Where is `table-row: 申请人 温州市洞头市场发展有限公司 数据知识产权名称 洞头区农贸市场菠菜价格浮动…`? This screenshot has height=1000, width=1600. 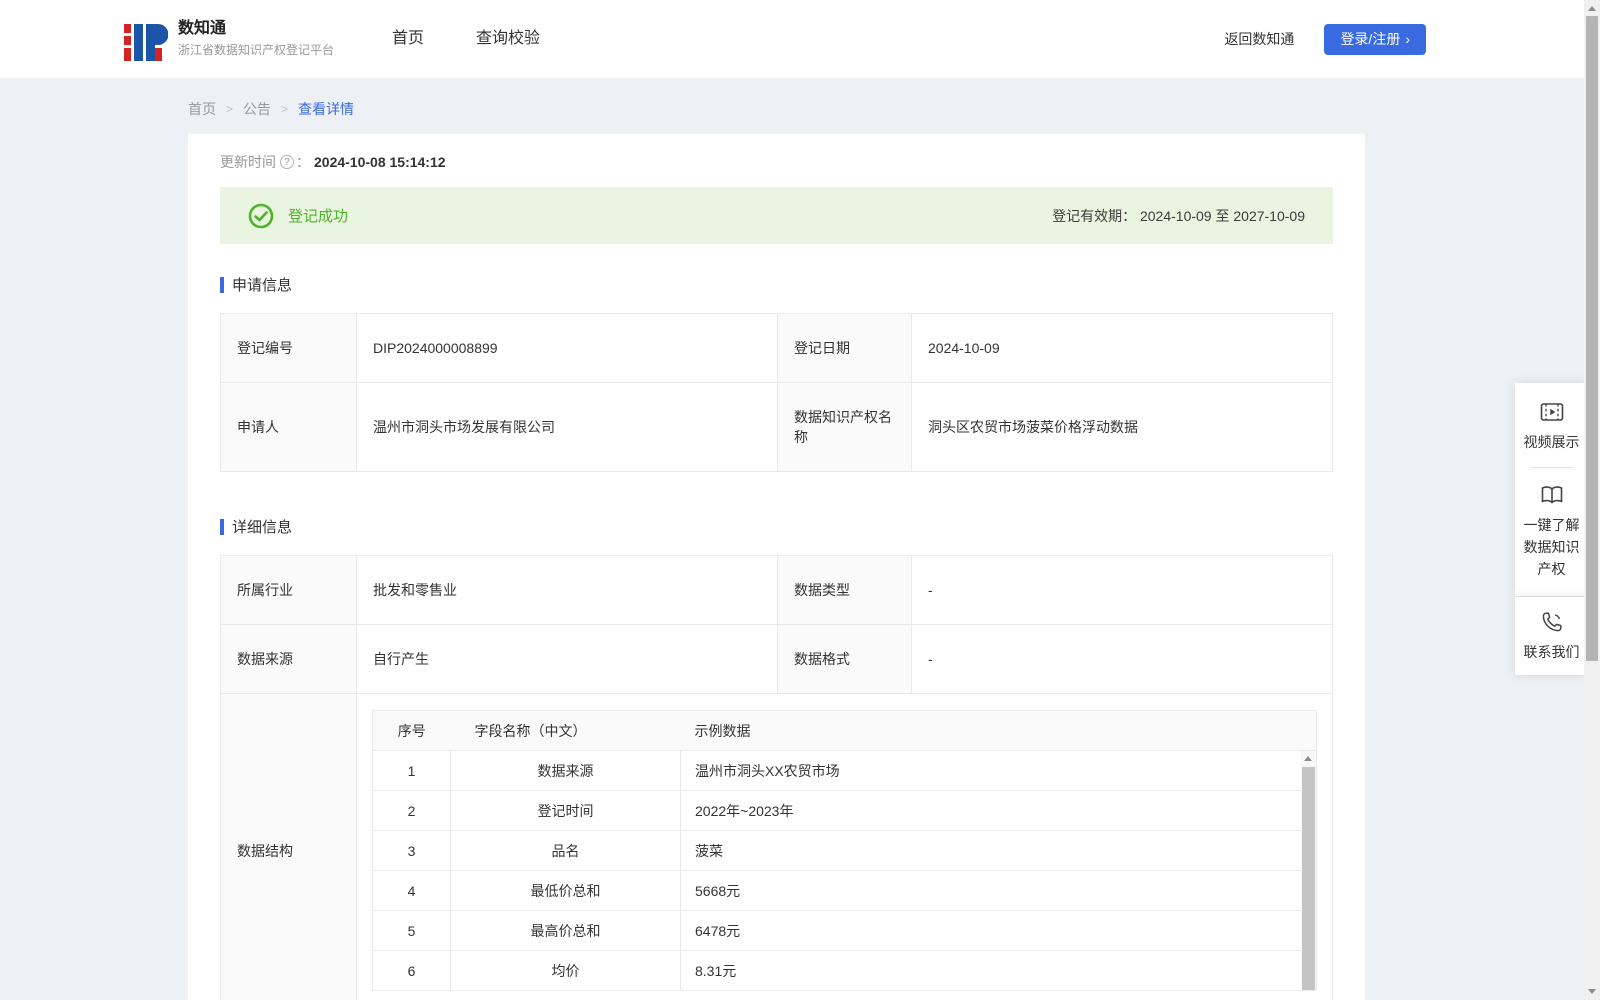 table-row: 申请人 温州市洞头市场发展有限公司 数据知识产权名称 洞头区农贸市场菠菜价格浮动… is located at coordinates (776, 427).